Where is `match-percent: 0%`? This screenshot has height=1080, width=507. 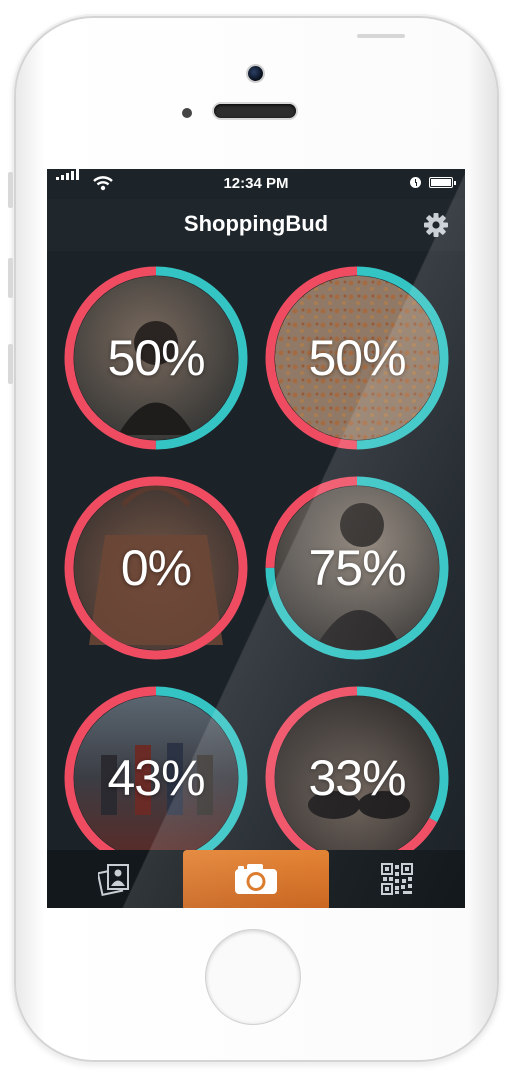
match-percent: 0% is located at coordinates (156, 568).